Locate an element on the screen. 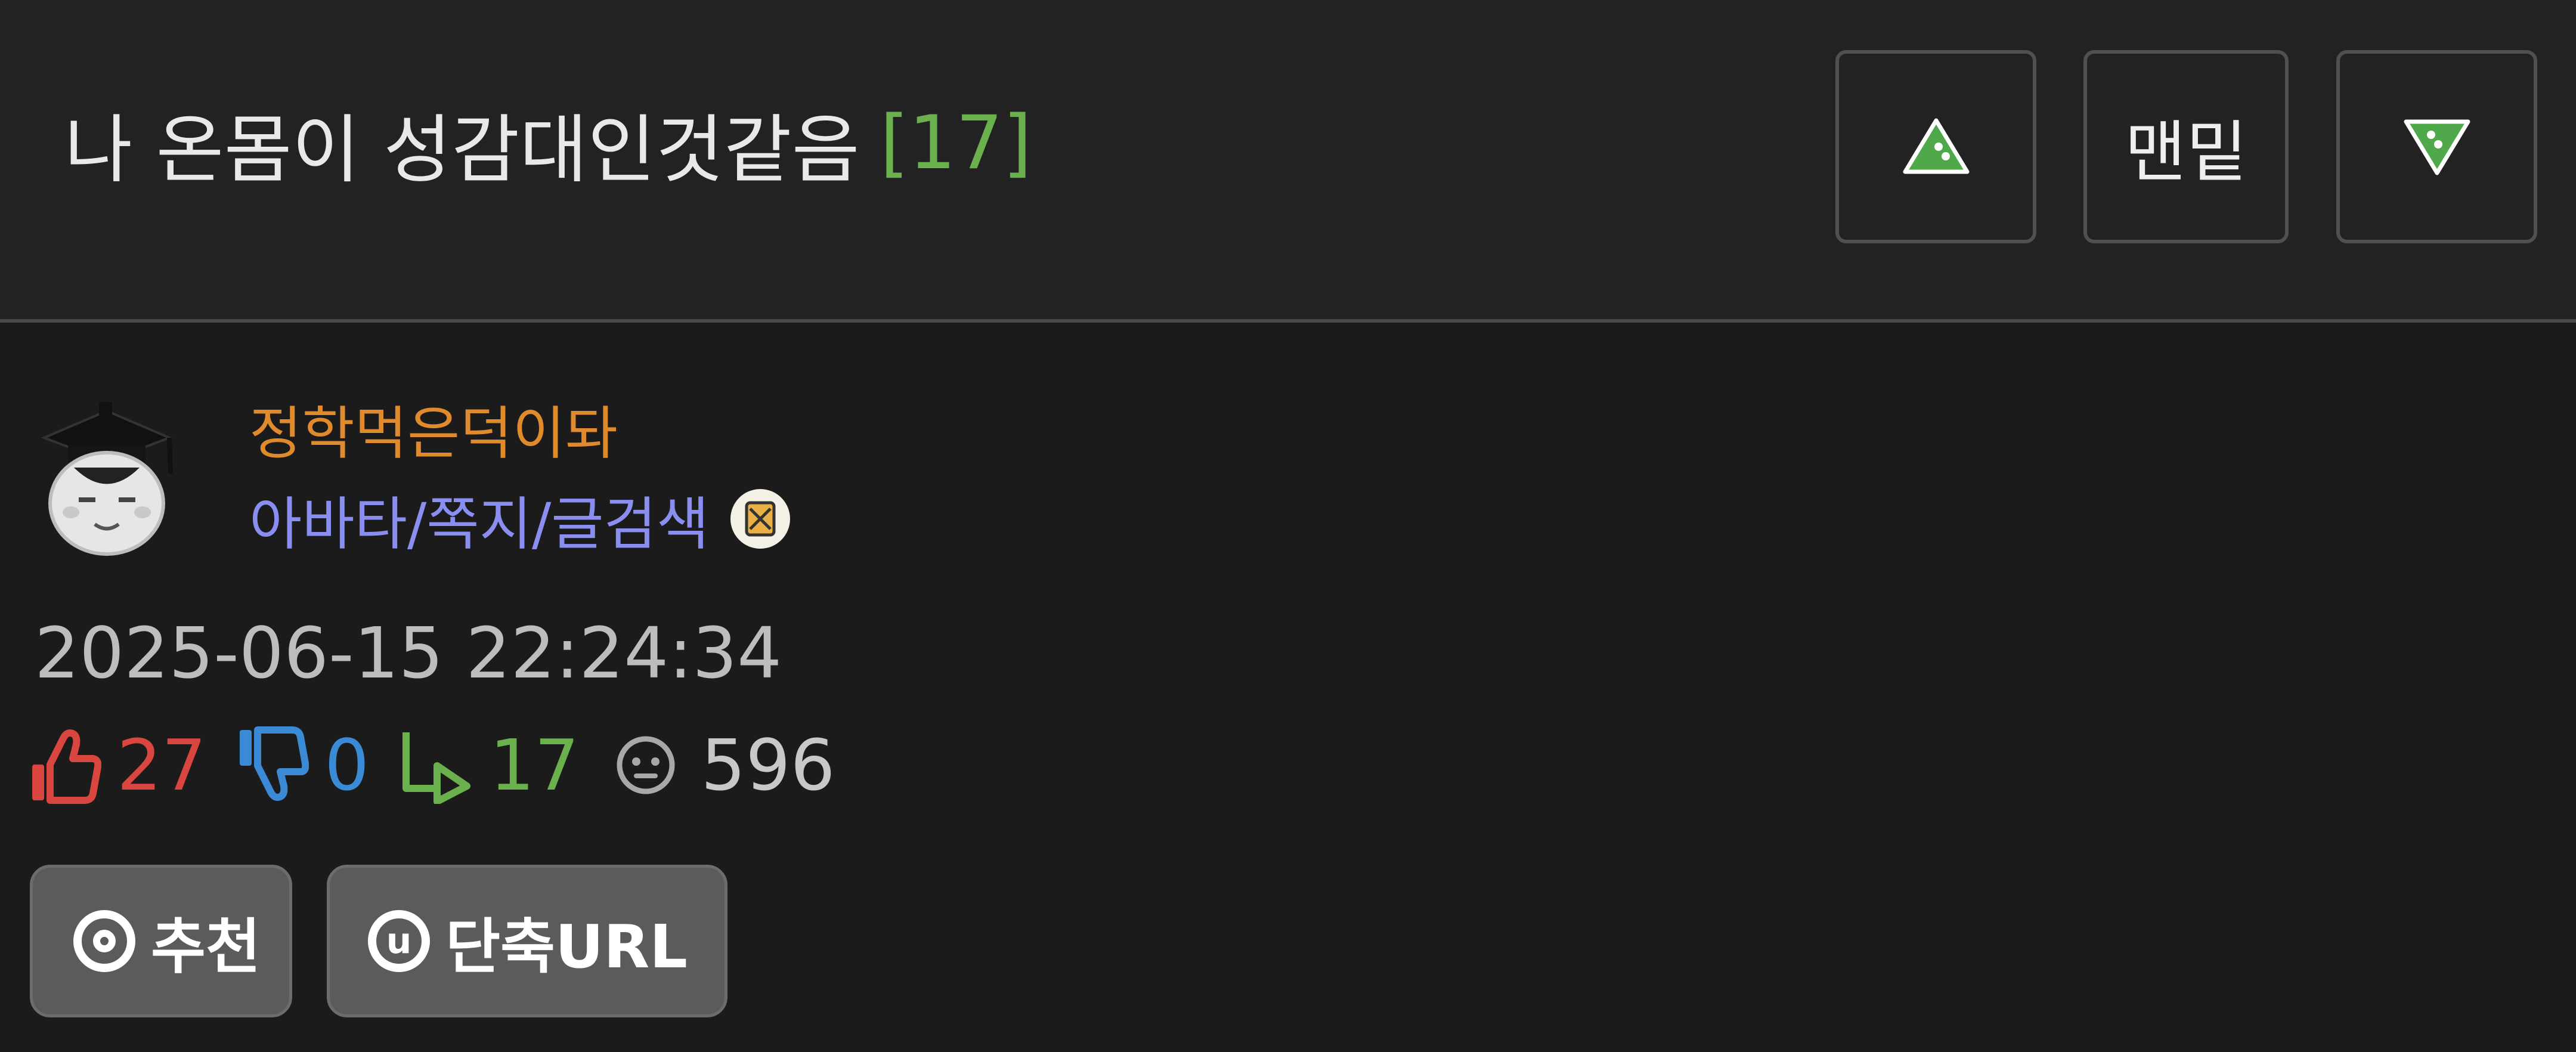 The height and width of the screenshot is (1052, 2576). short-url-button: u 단축URL is located at coordinates (527, 941).